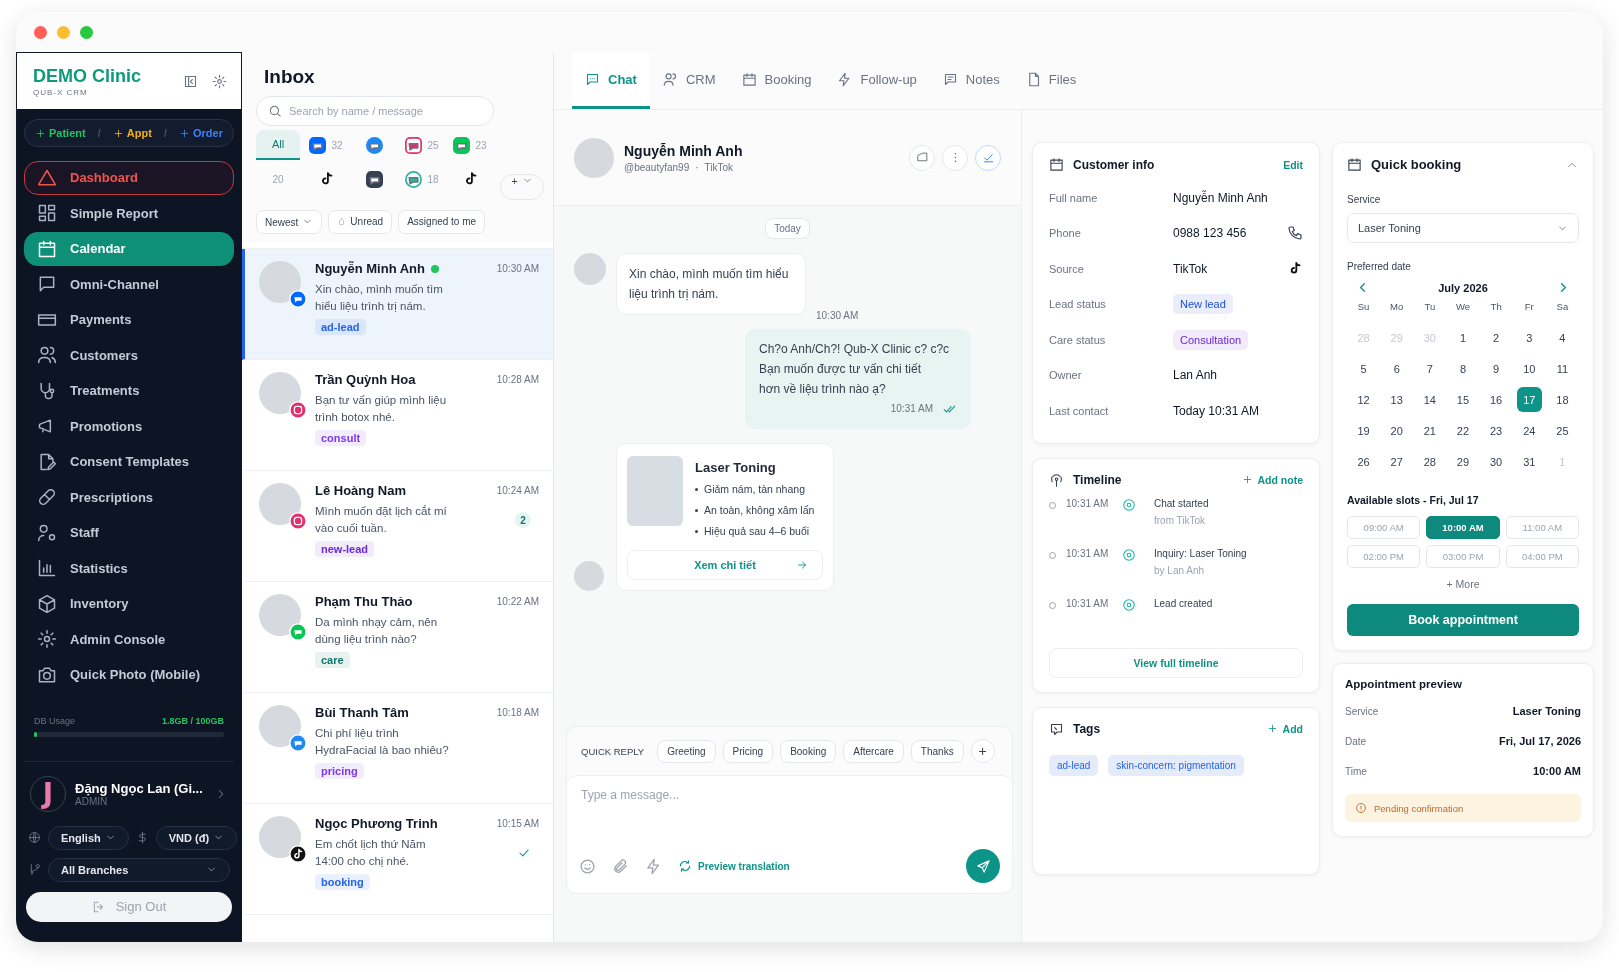  I want to click on calendar-day: 9, so click(1496, 368).